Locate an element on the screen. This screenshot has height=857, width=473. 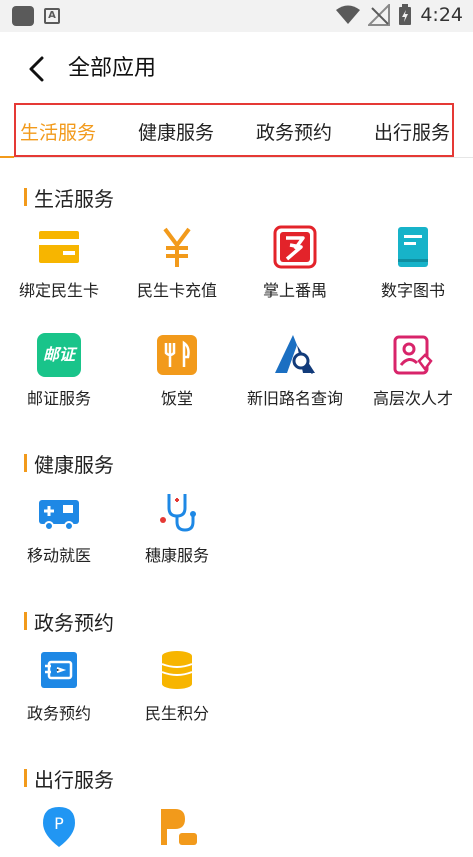
stethoscope-icon is located at coordinates (178, 513).